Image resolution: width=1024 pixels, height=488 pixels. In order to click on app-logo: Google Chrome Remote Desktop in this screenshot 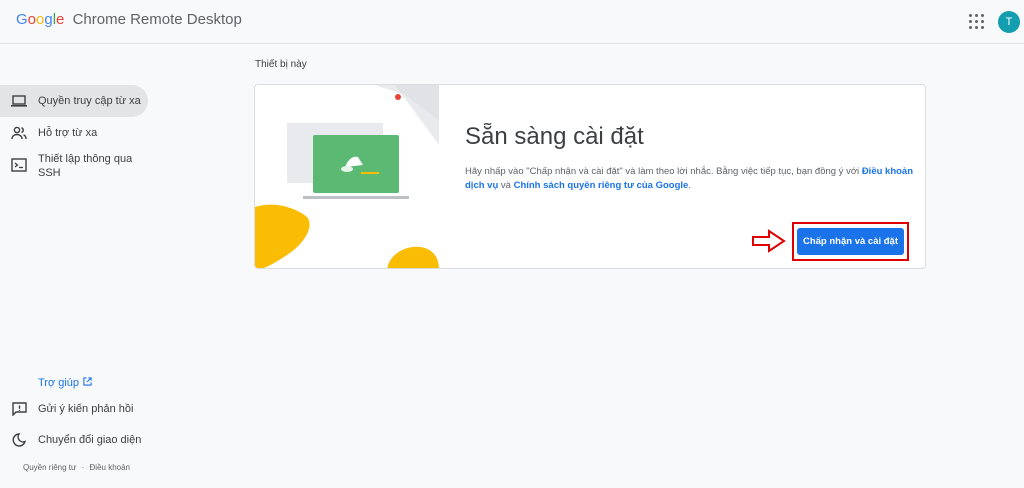, I will do `click(129, 19)`.